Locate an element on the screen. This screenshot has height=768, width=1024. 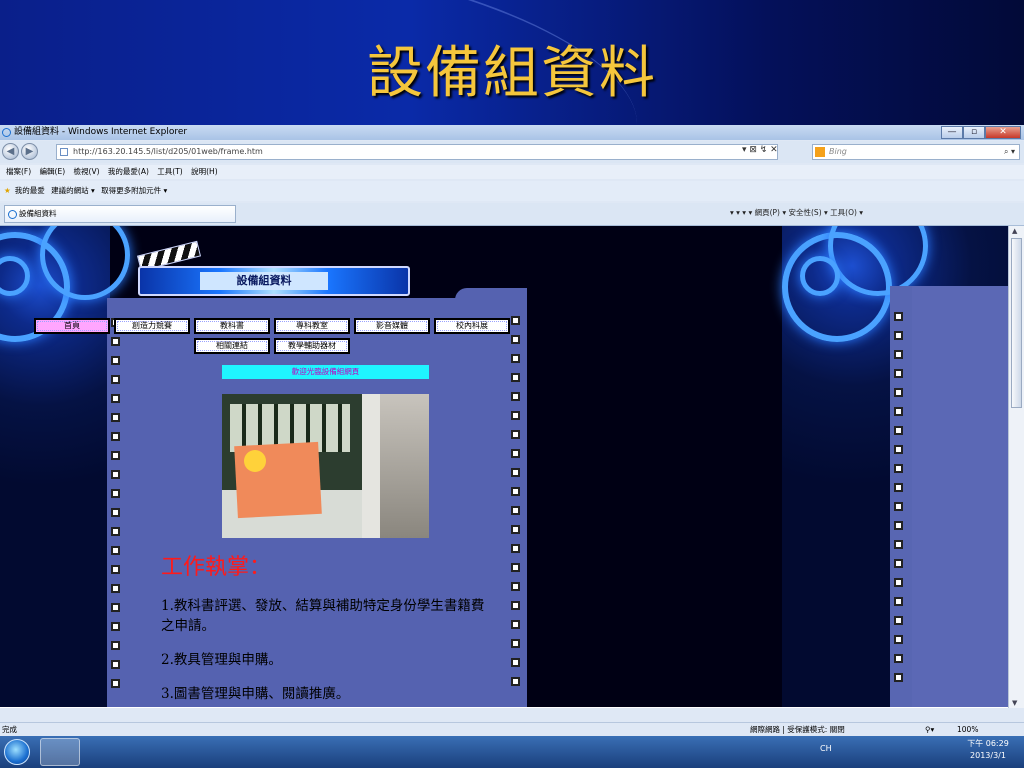
star-icon: ★ is located at coordinates (7, 190).